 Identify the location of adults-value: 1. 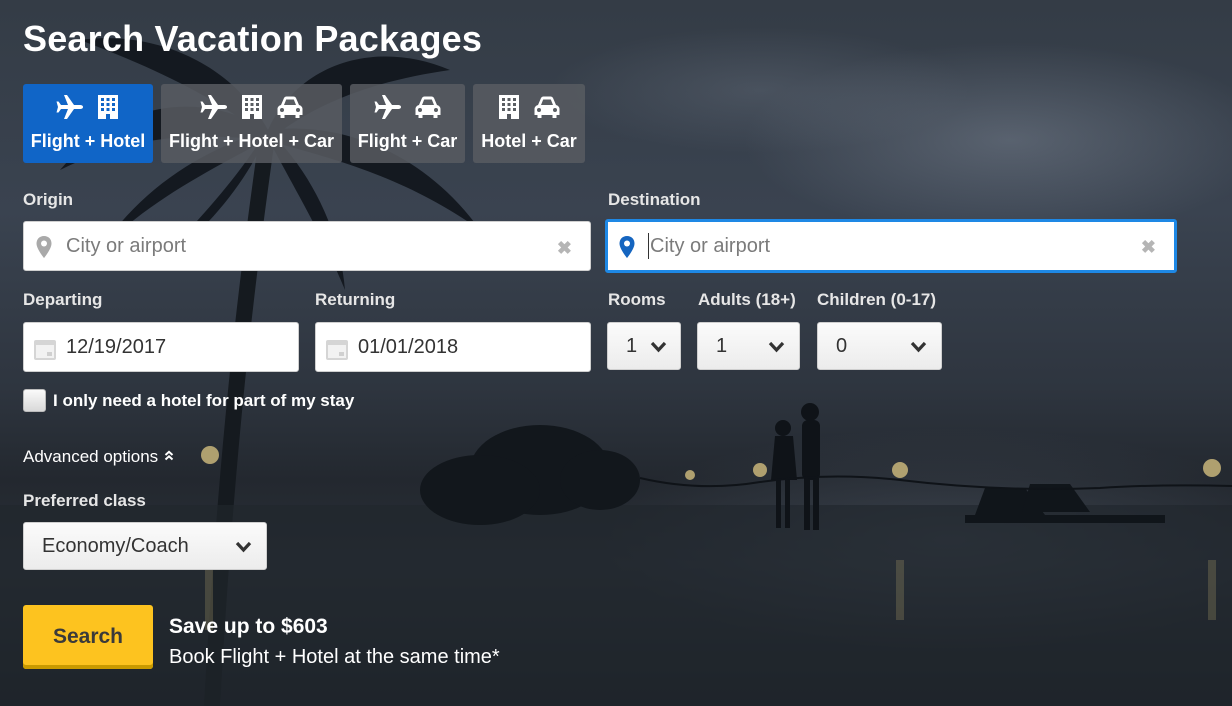
(722, 346).